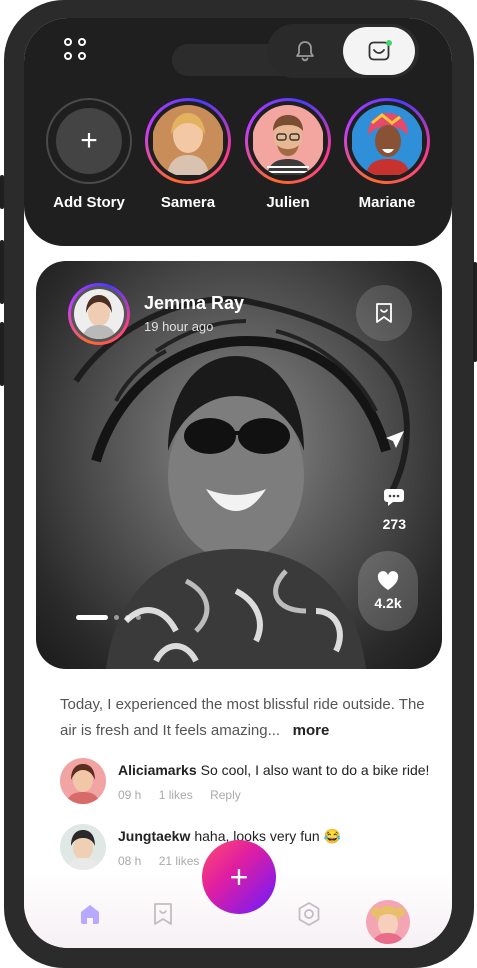 The height and width of the screenshot is (968, 477). I want to click on author-name: Jemma Ray, so click(194, 303).